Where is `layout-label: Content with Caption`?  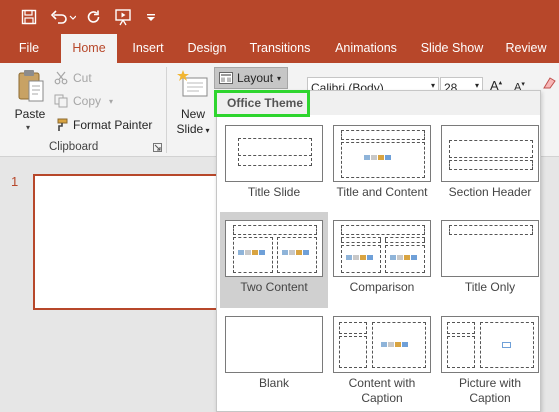 layout-label: Content with Caption is located at coordinates (382, 391).